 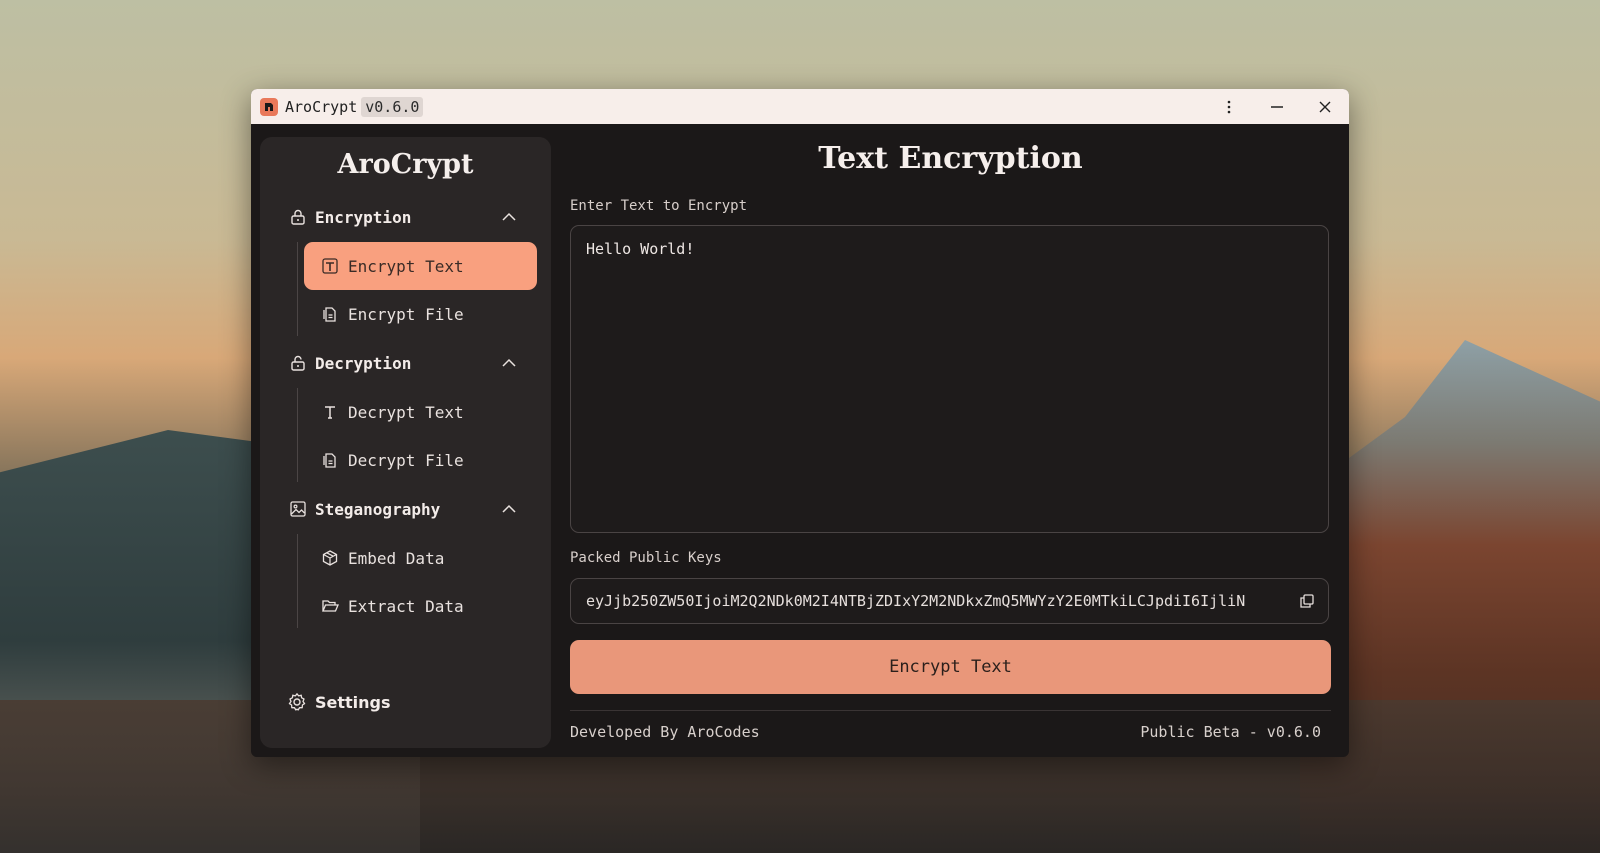 I want to click on nav-item-decrypt-file: Decrypt File, so click(x=420, y=460).